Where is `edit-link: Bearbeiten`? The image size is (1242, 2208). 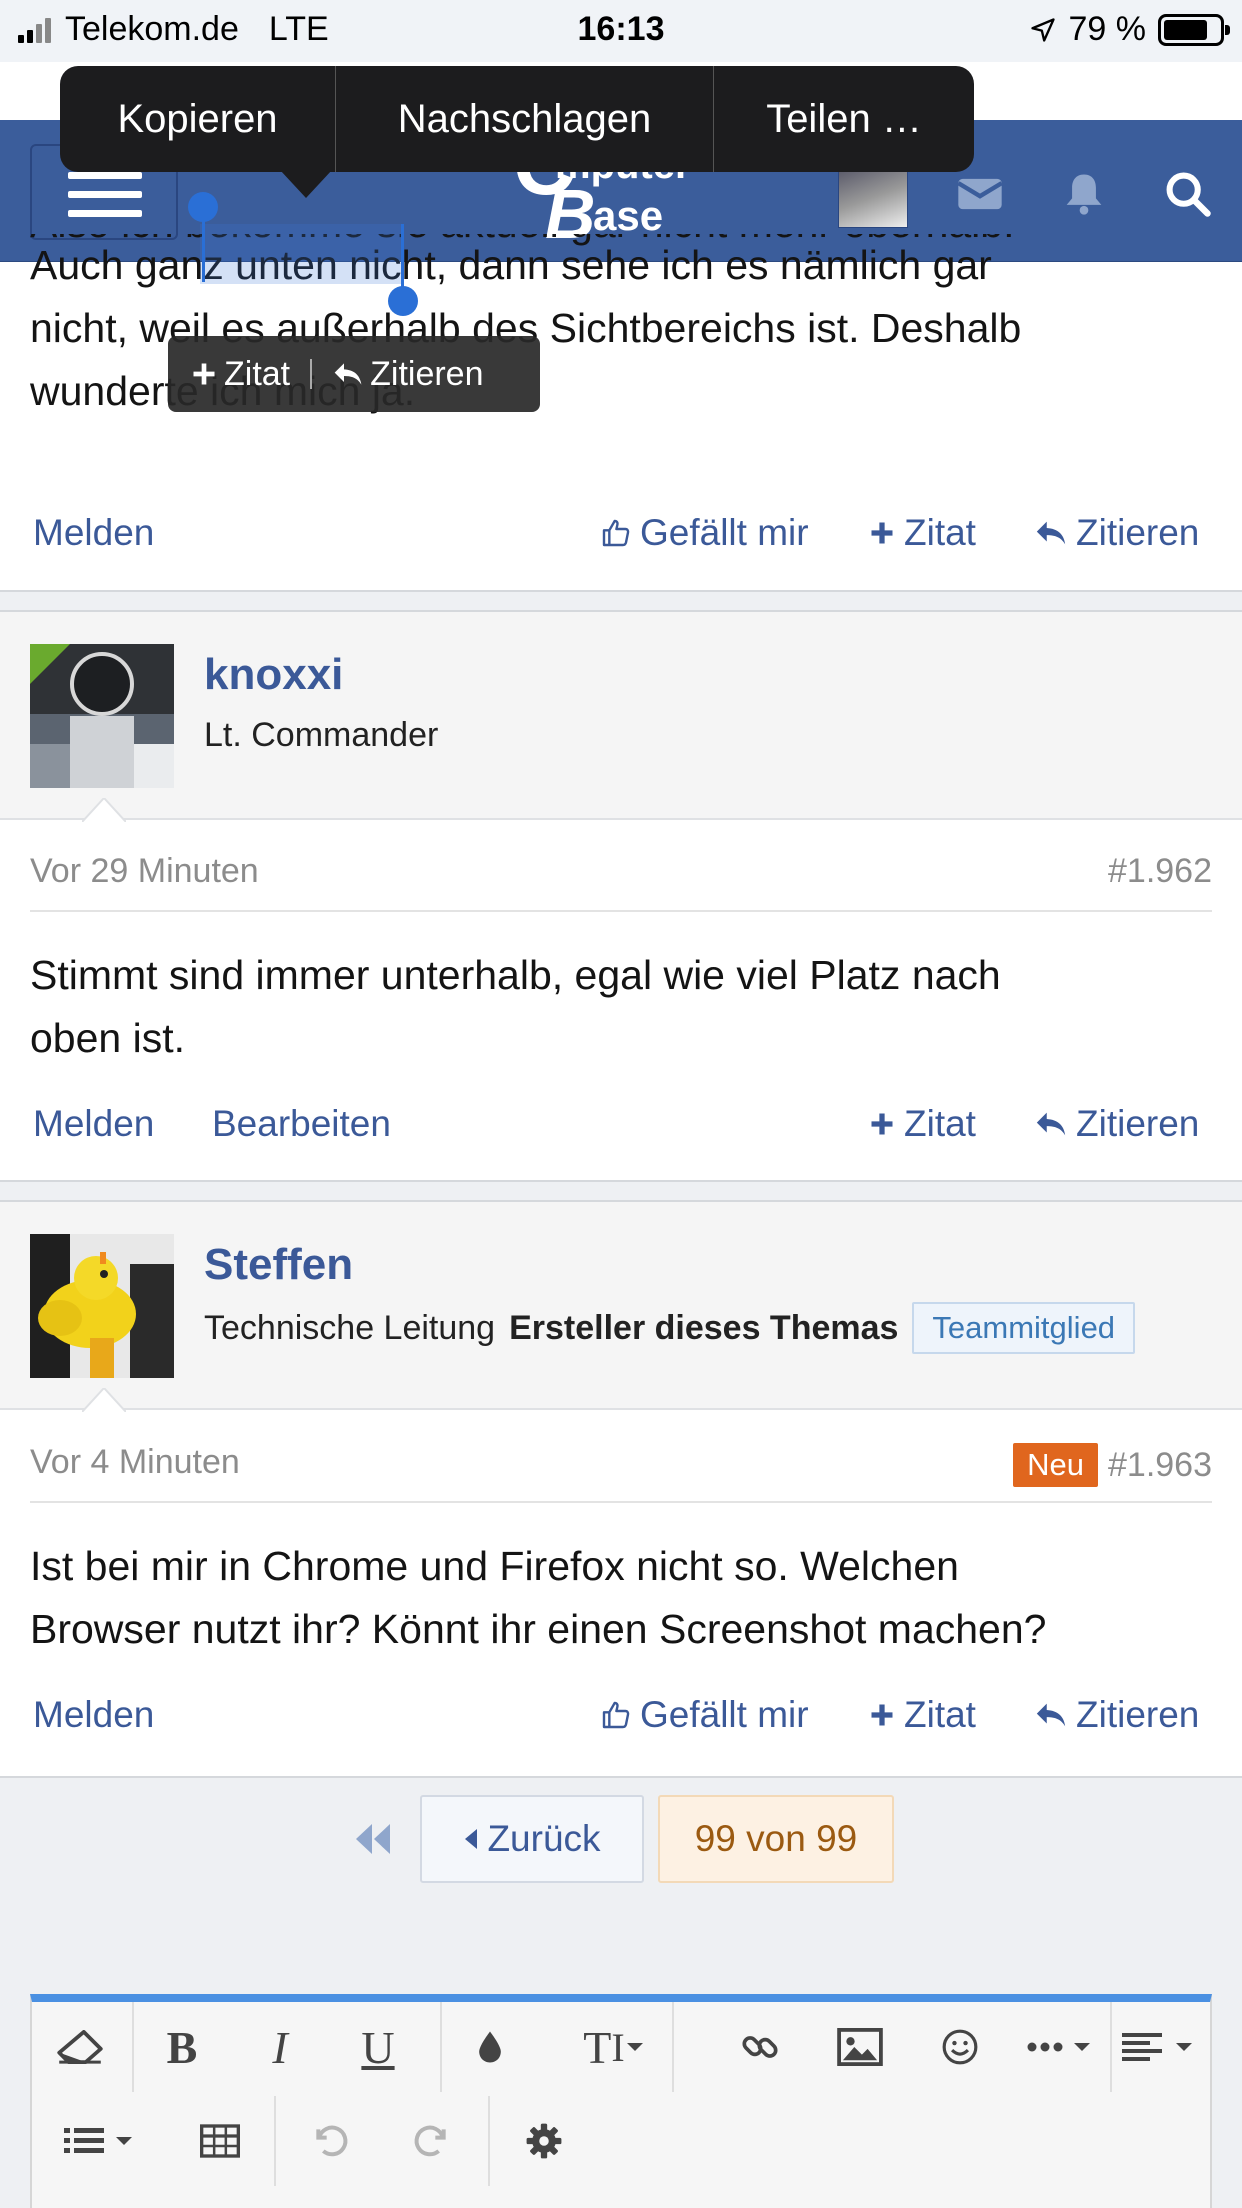
edit-link: Bearbeiten is located at coordinates (301, 1124).